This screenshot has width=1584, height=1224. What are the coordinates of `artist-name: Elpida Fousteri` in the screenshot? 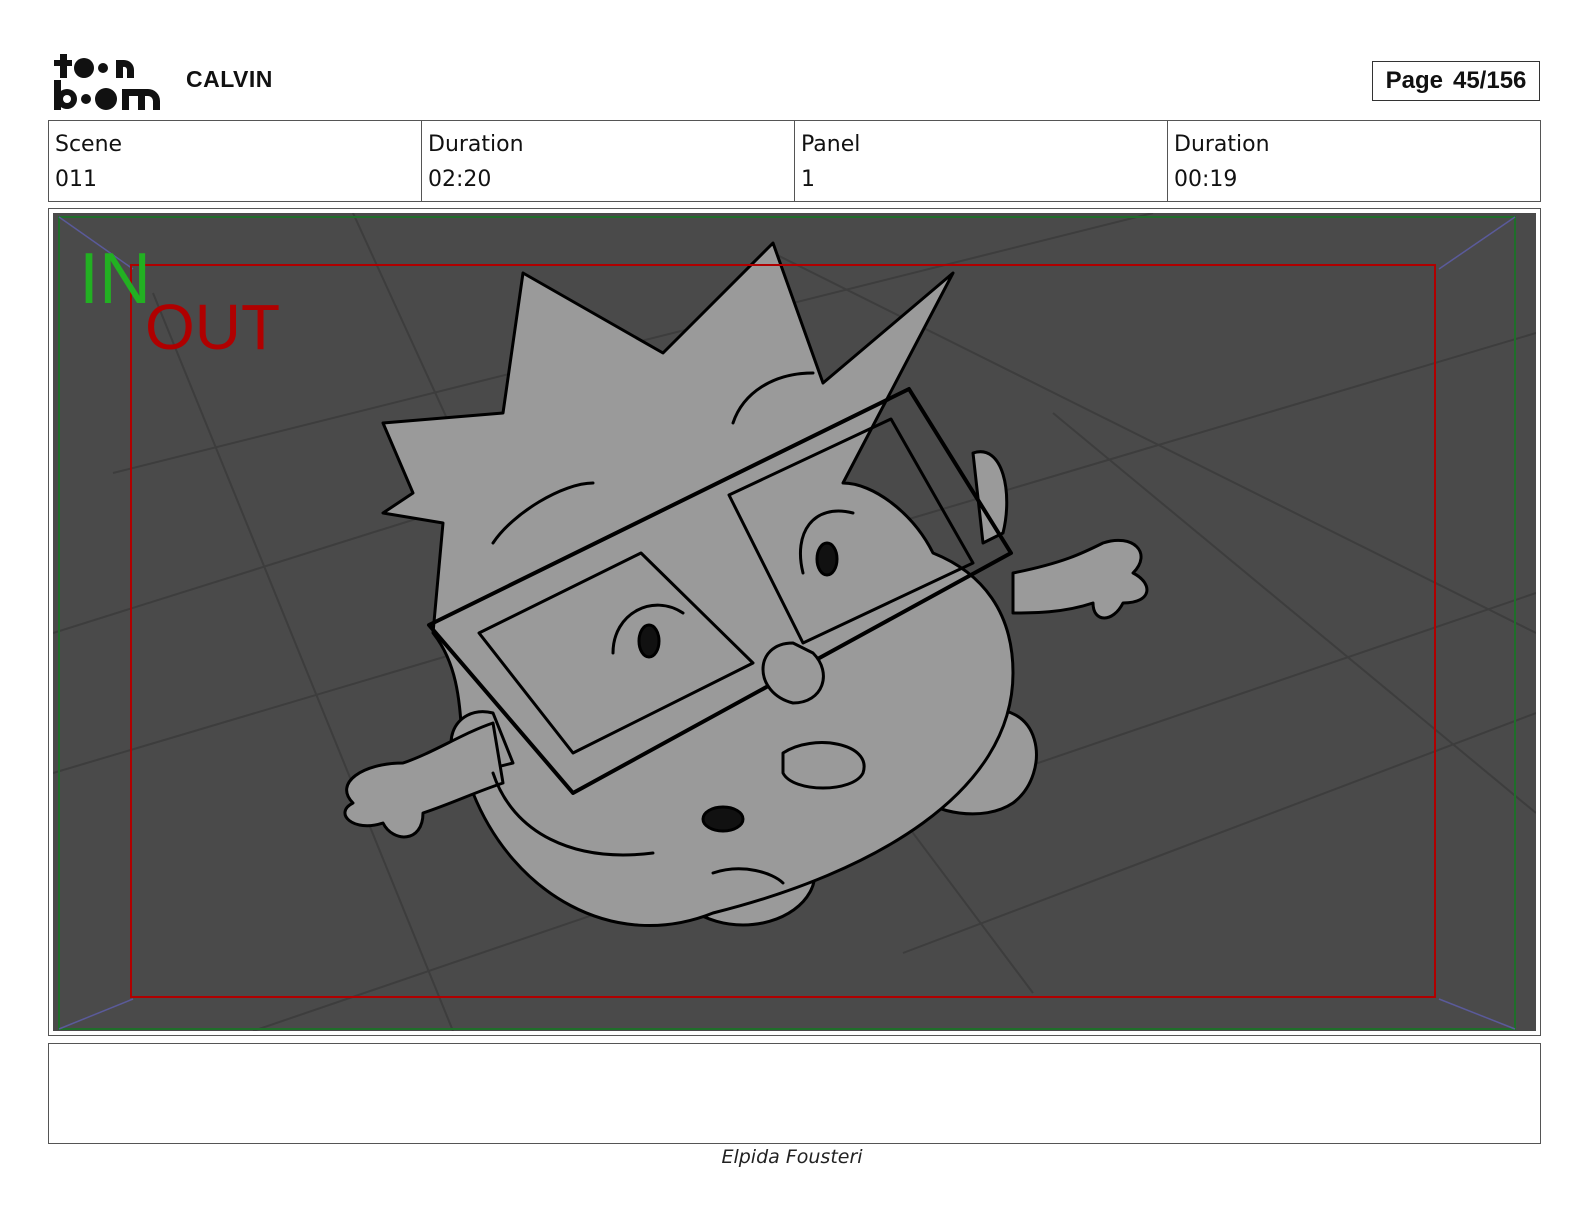 It's located at (792, 1157).